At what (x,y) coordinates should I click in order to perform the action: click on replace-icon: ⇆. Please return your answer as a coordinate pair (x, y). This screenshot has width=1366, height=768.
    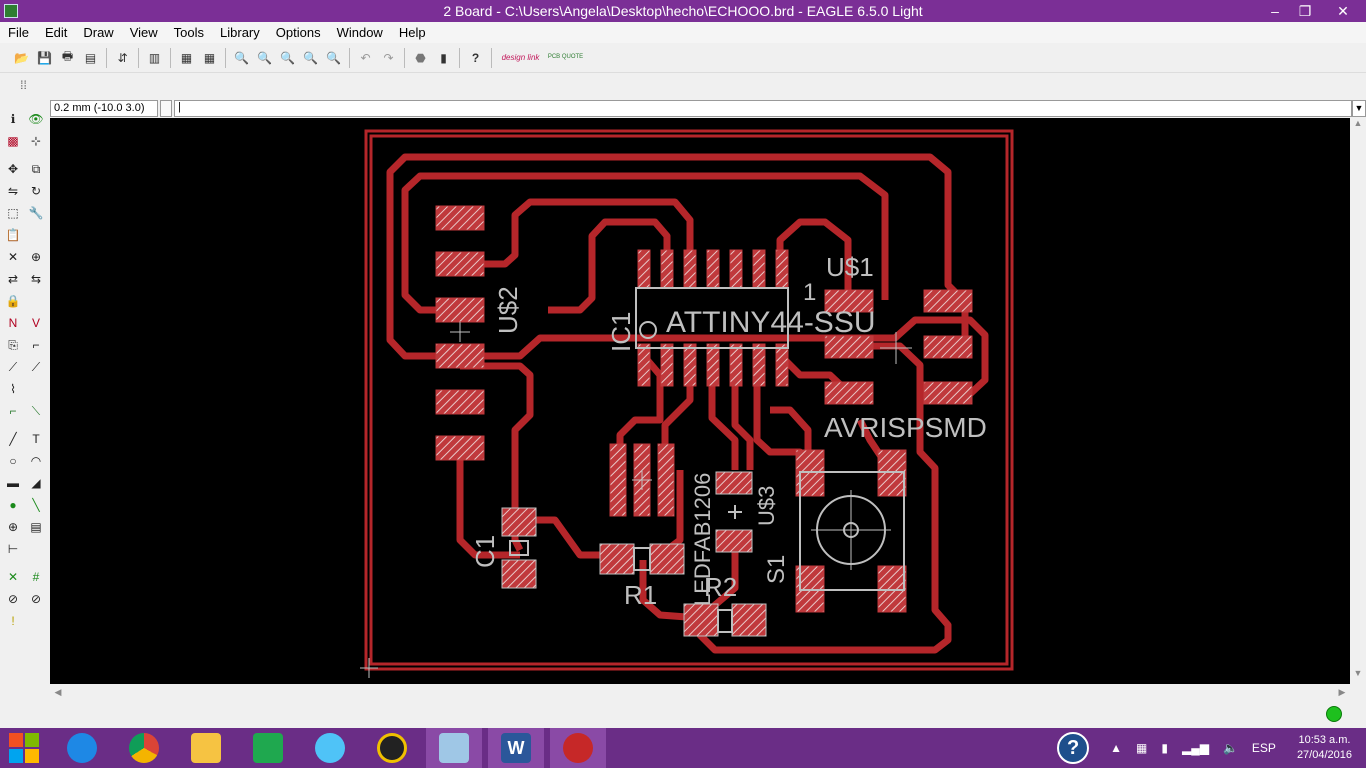
    Looking at the image, I should click on (36, 279).